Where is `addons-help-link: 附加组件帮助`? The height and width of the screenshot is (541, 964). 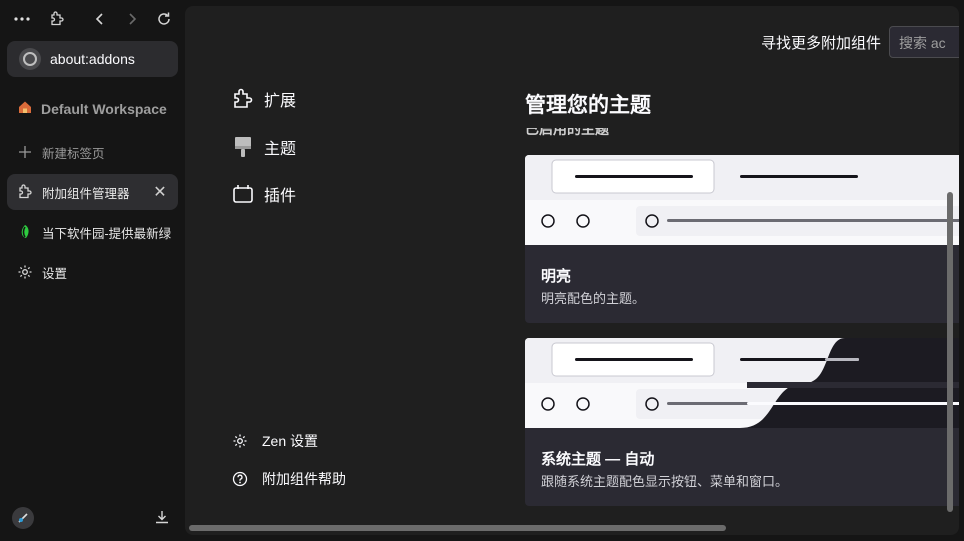 addons-help-link: 附加组件帮助 is located at coordinates (289, 479).